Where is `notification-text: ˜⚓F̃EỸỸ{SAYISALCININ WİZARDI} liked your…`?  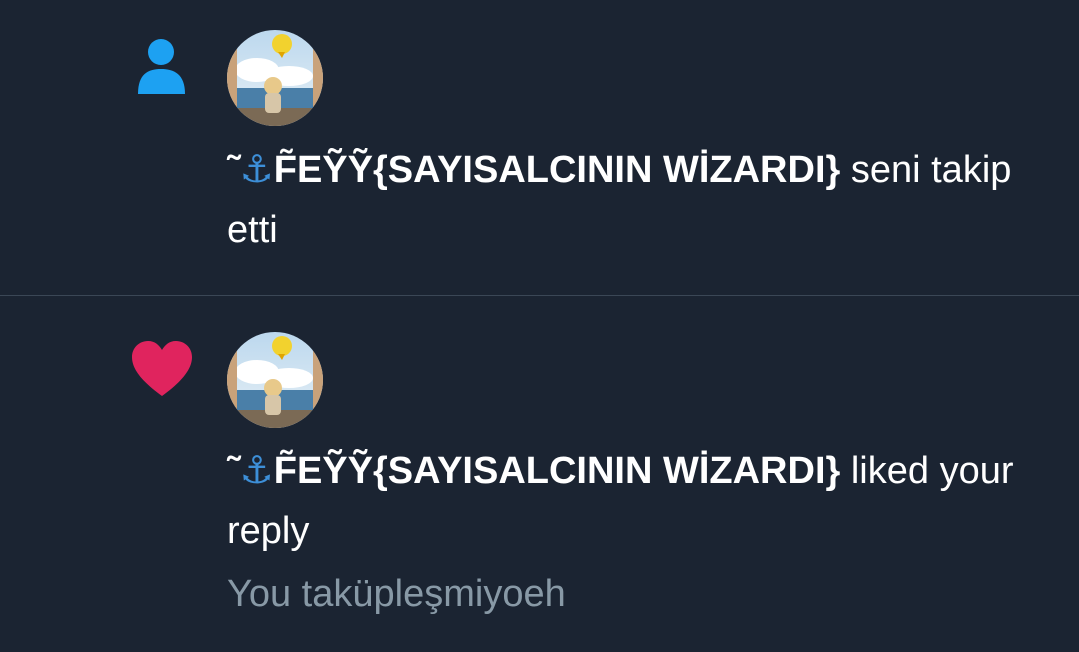
notification-text: ˜⚓F̃EỸỸ{SAYISALCININ WİZARDI} liked your… is located at coordinates (627, 501).